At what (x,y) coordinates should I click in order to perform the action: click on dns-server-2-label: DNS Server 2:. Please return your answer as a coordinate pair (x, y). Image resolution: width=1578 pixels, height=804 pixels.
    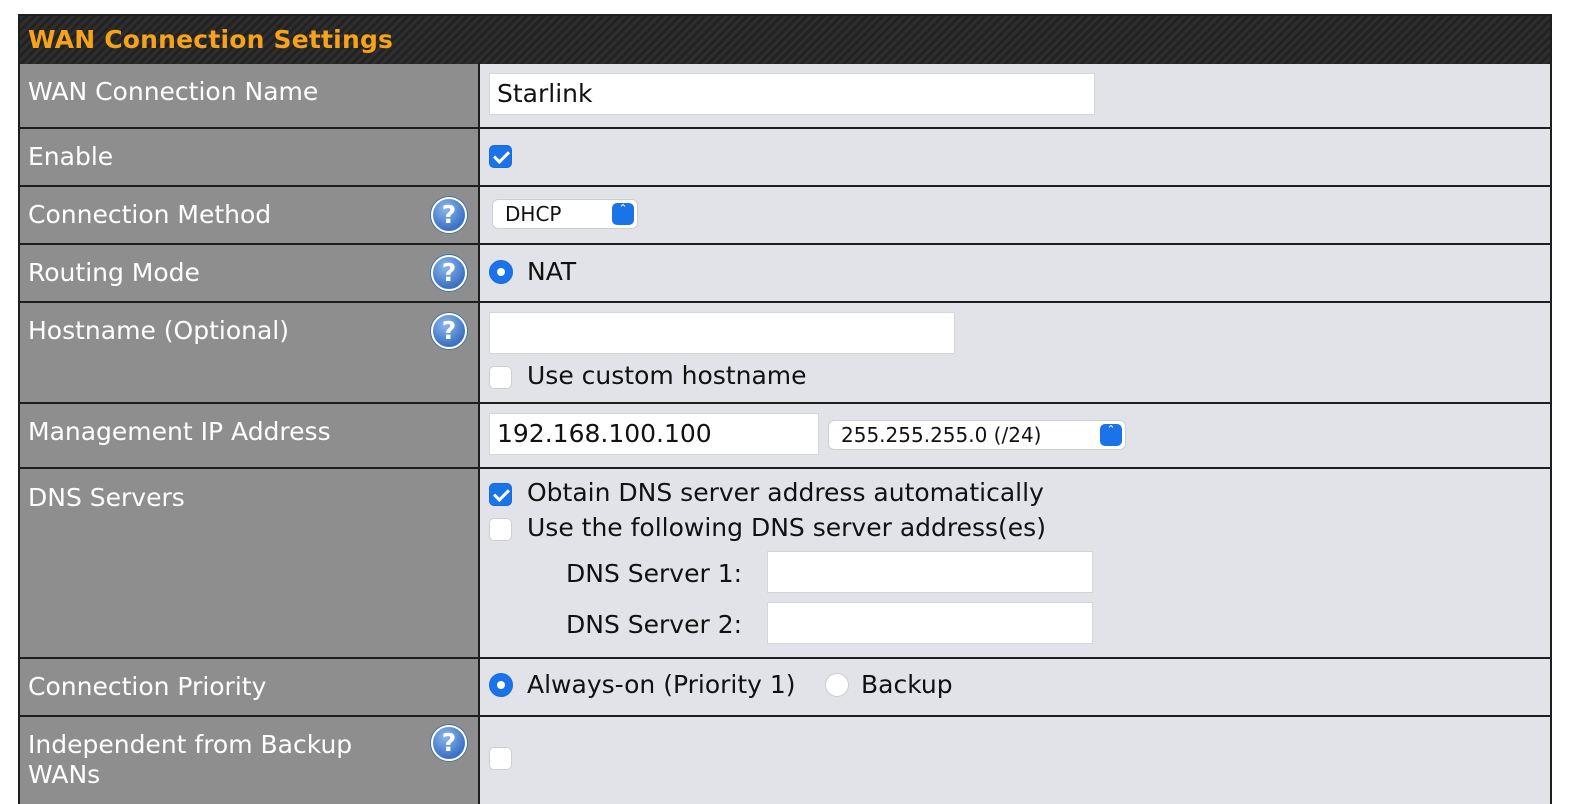
    Looking at the image, I should click on (654, 624).